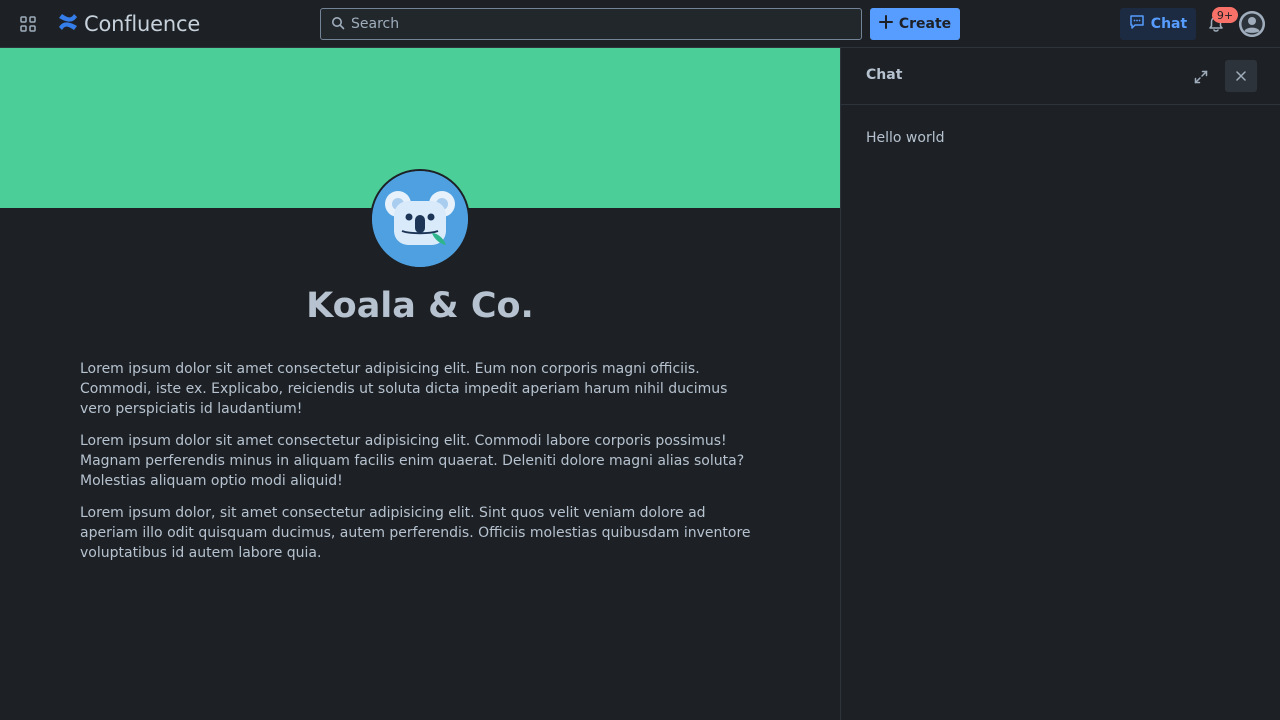 Image resolution: width=1280 pixels, height=720 pixels. What do you see at coordinates (885, 24) in the screenshot?
I see `plus-icon` at bounding box center [885, 24].